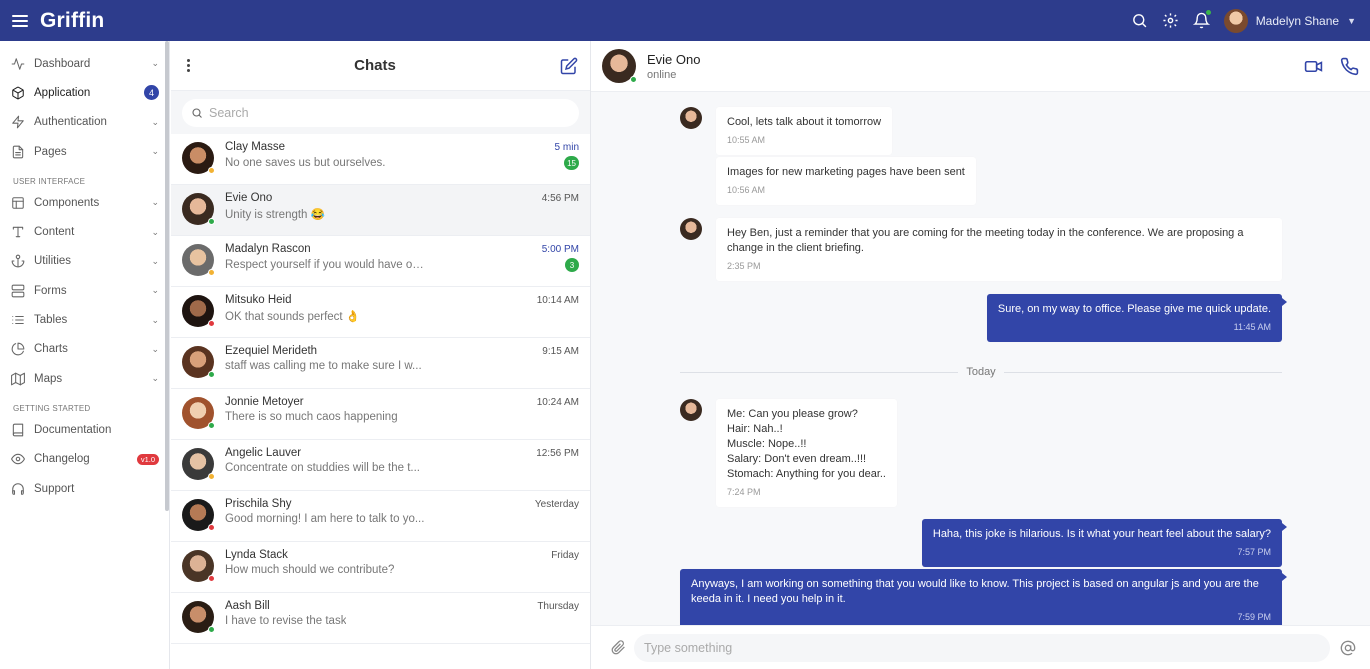 Image resolution: width=1370 pixels, height=669 pixels. Describe the element at coordinates (795, 248) in the screenshot. I see `message-text: change in the client briefing.` at that location.